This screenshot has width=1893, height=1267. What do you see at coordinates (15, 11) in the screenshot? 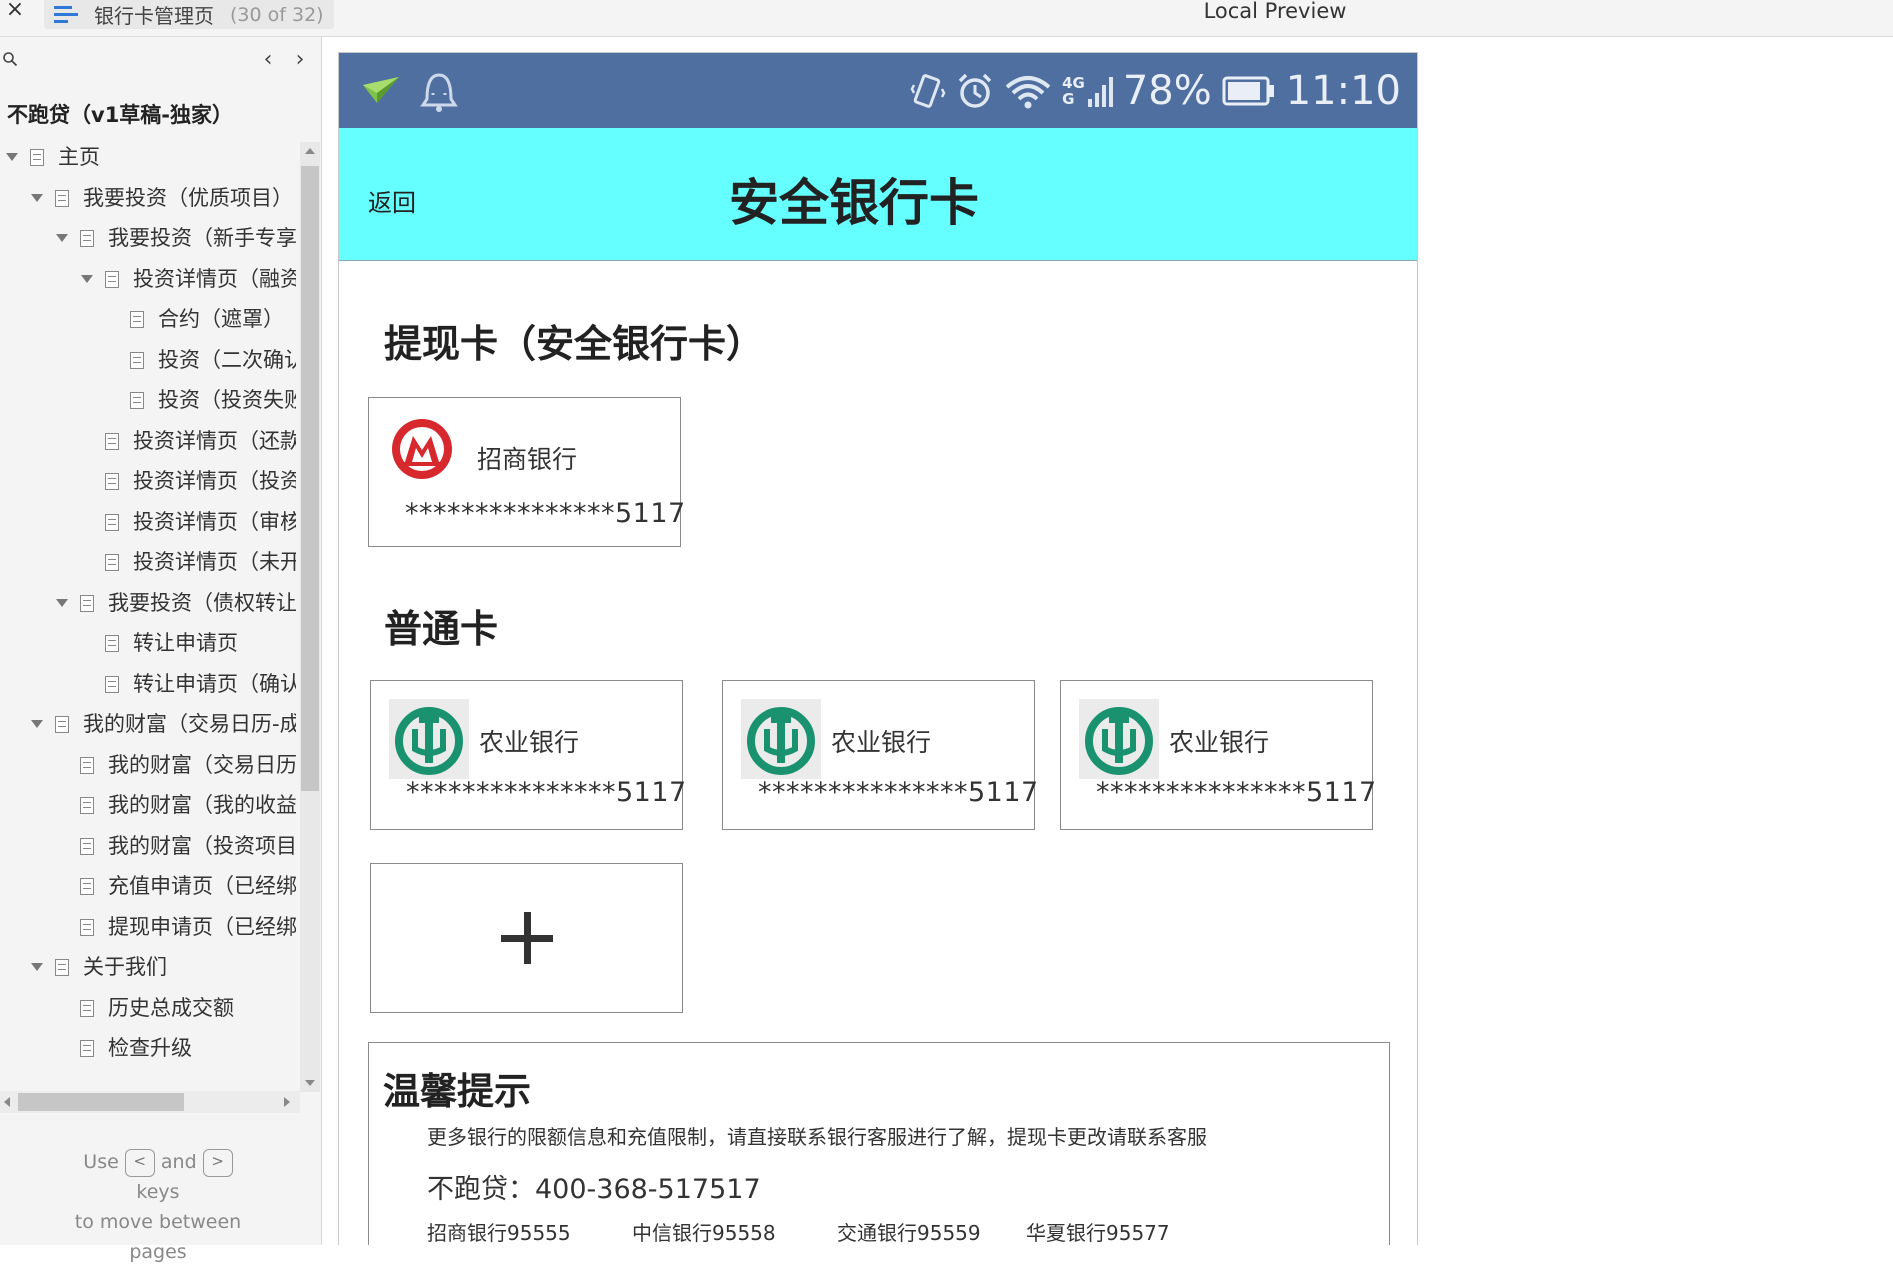
I see `close-button: ×` at bounding box center [15, 11].